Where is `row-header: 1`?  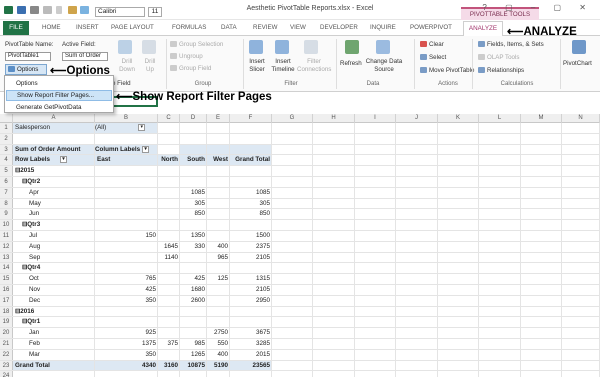 row-header: 1 is located at coordinates (6, 128).